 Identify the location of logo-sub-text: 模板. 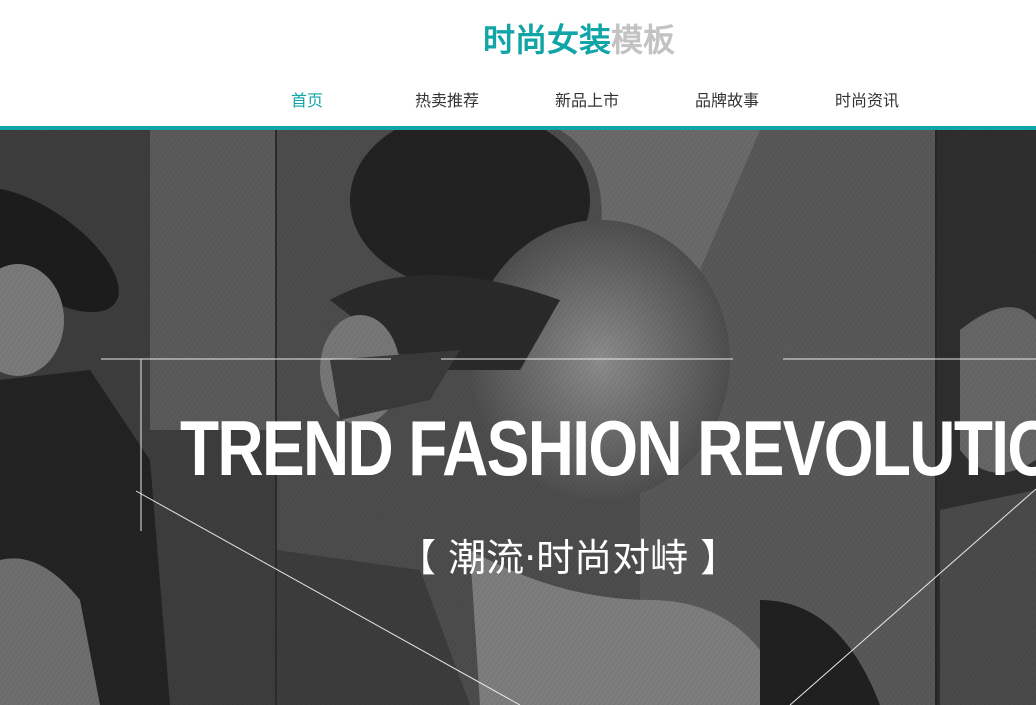
(643, 40).